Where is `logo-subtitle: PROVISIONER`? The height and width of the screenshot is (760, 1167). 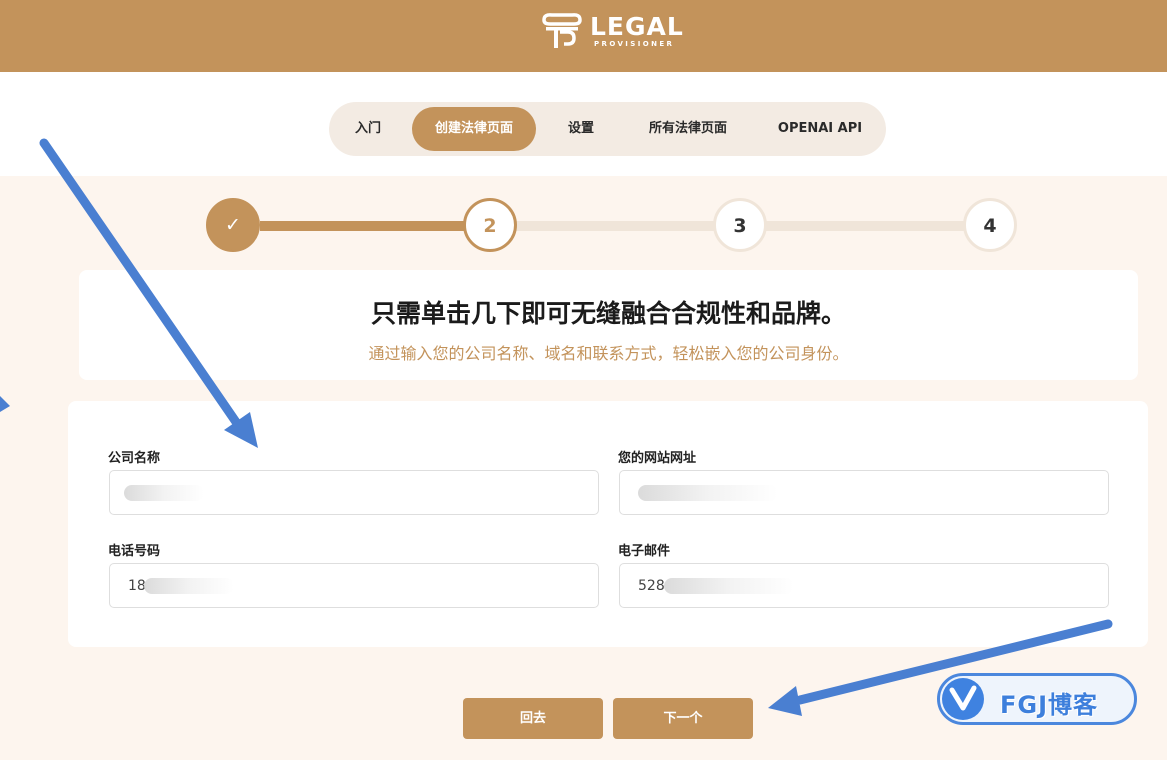 logo-subtitle: PROVISIONER is located at coordinates (634, 44).